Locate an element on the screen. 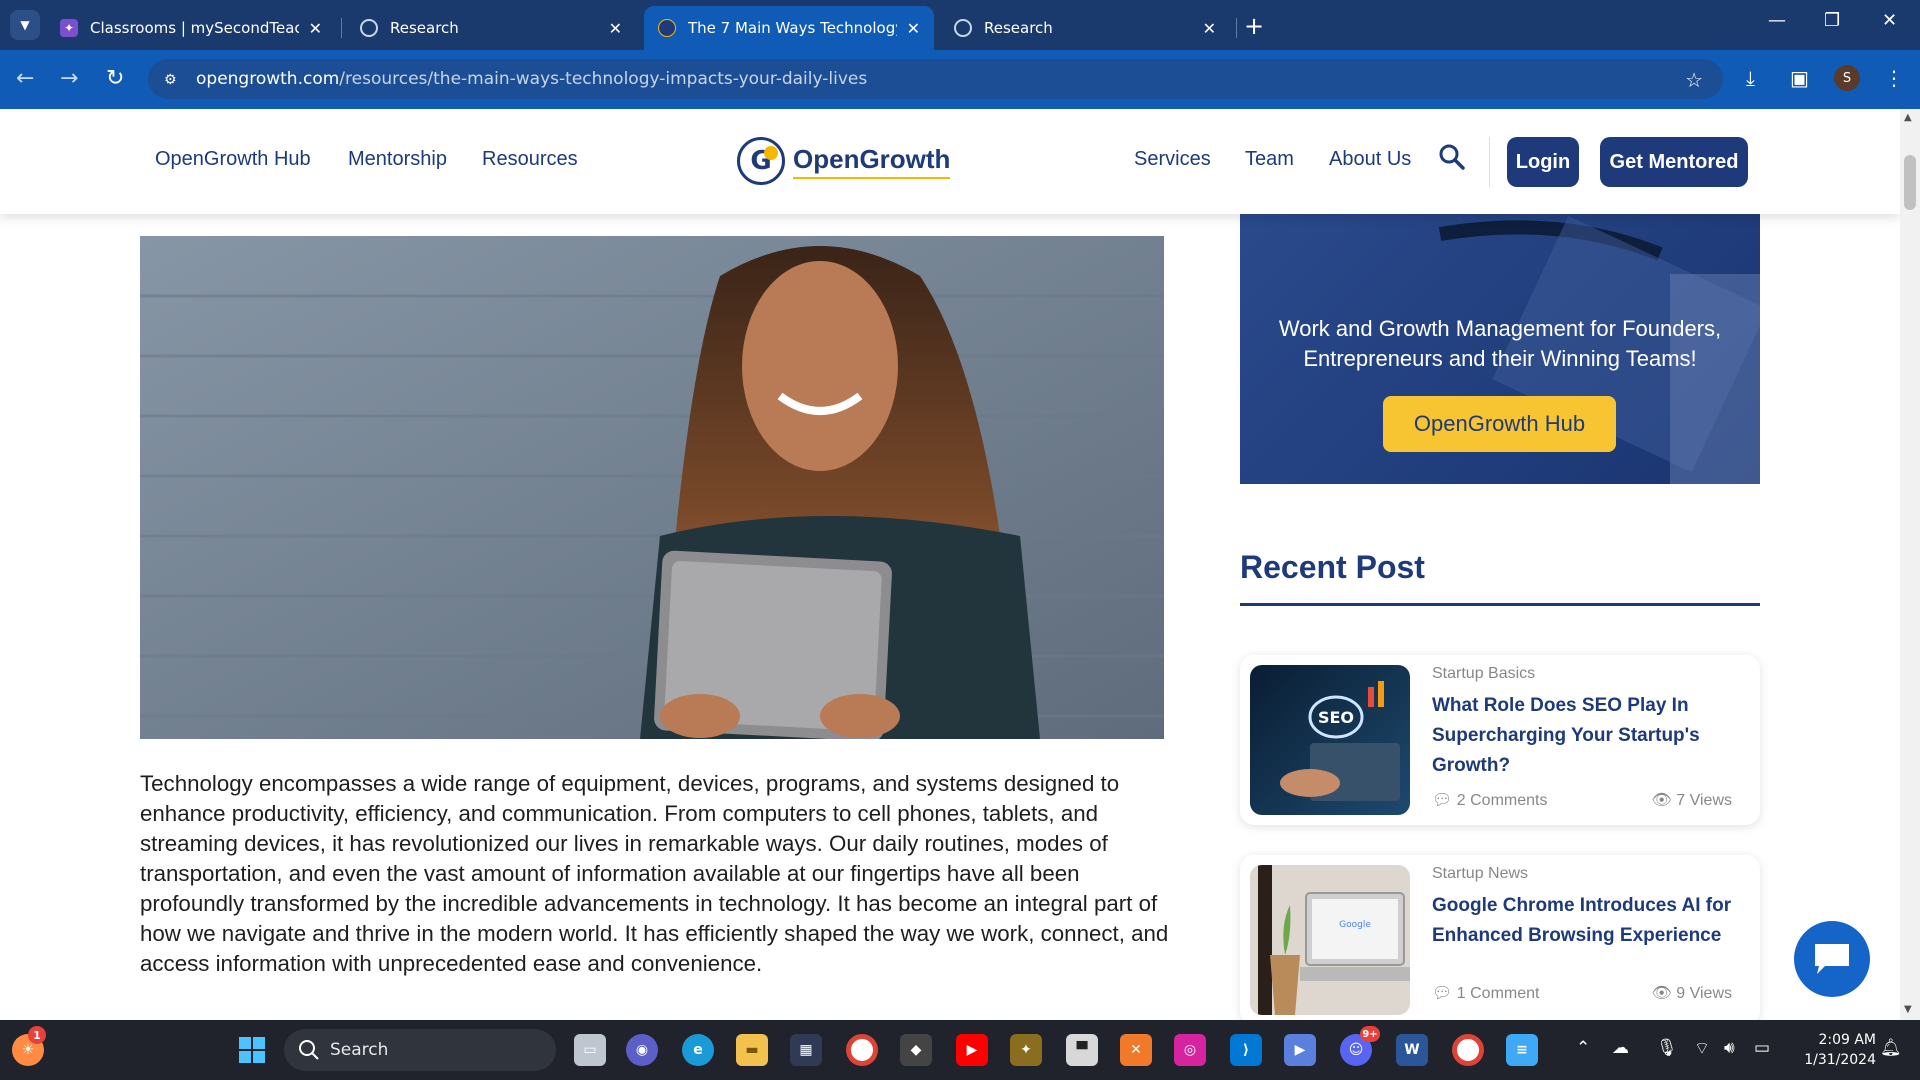 The height and width of the screenshot is (1080, 1920). instagram-icon: ◎ is located at coordinates (1190, 1050).